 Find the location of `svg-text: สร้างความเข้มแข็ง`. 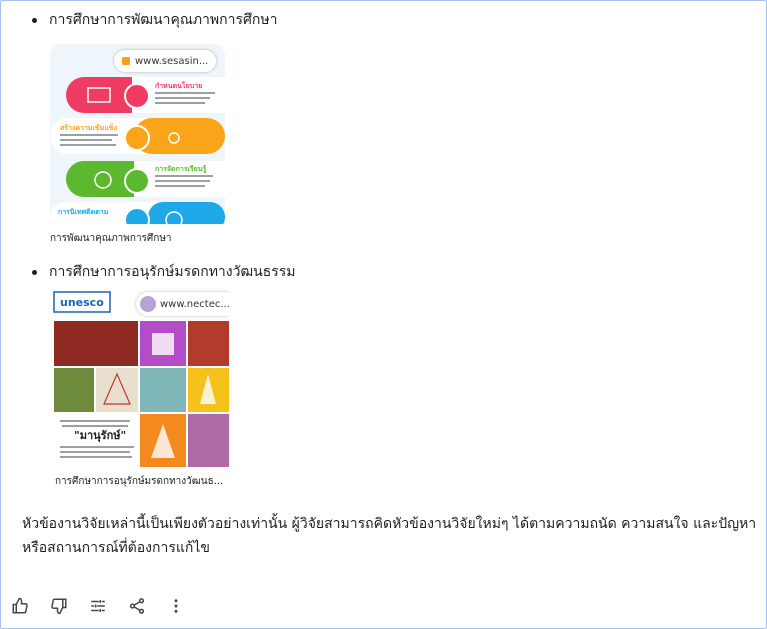

svg-text: สร้างความเข้มแข็ง is located at coordinates (89, 127).